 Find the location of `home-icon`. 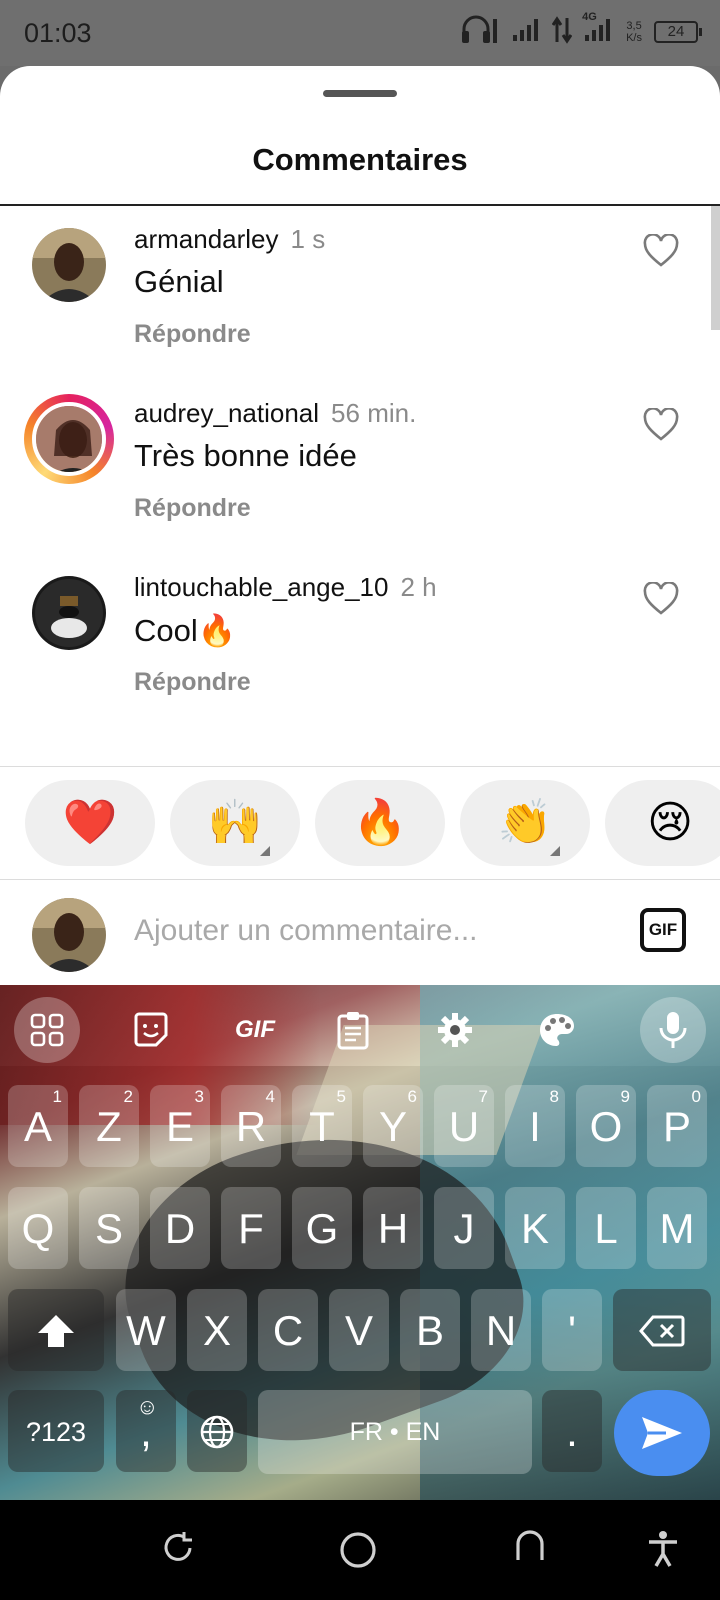

home-icon is located at coordinates (358, 1552).